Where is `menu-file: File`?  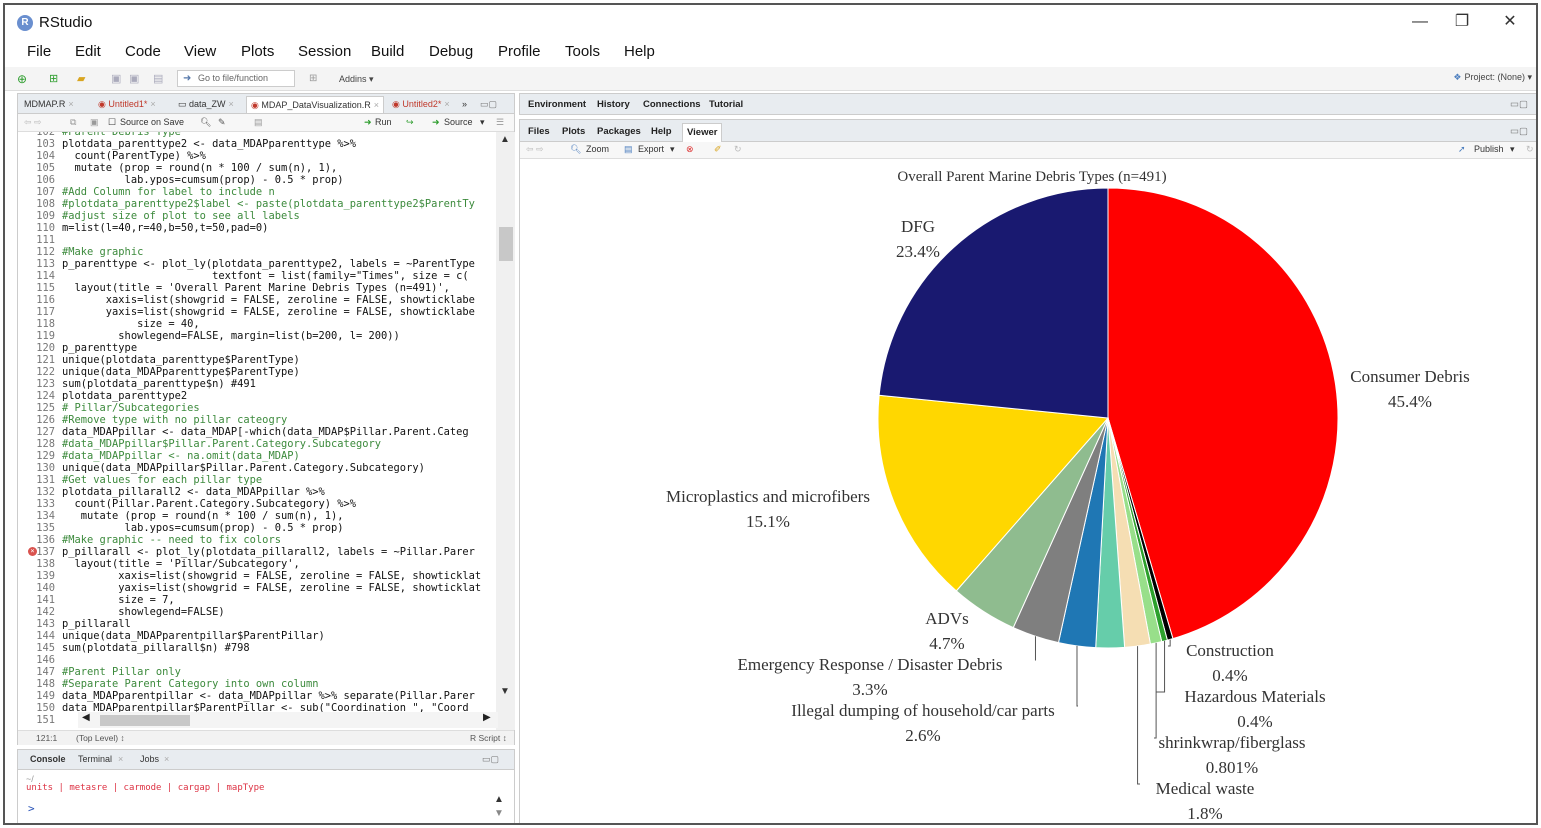 menu-file: File is located at coordinates (39, 51).